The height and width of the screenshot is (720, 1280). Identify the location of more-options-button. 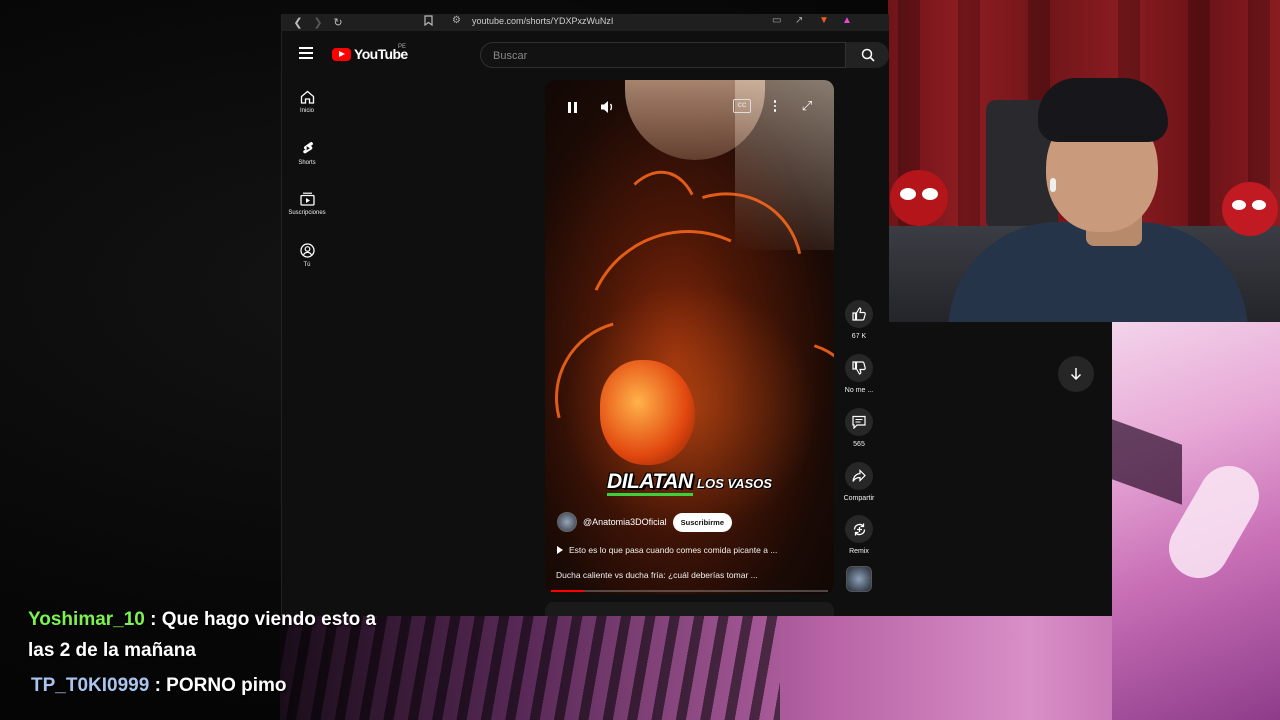
(775, 106).